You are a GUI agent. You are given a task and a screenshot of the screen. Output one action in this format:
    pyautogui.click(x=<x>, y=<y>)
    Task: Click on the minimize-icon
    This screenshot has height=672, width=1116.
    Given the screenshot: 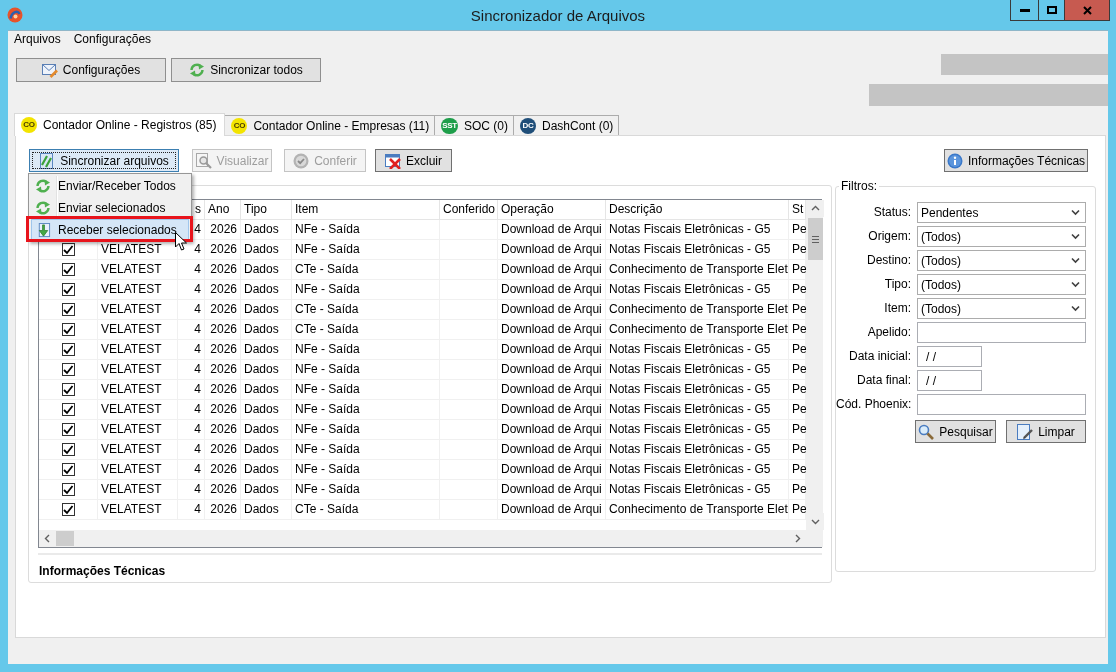 What is the action you would take?
    pyautogui.click(x=1024, y=10)
    